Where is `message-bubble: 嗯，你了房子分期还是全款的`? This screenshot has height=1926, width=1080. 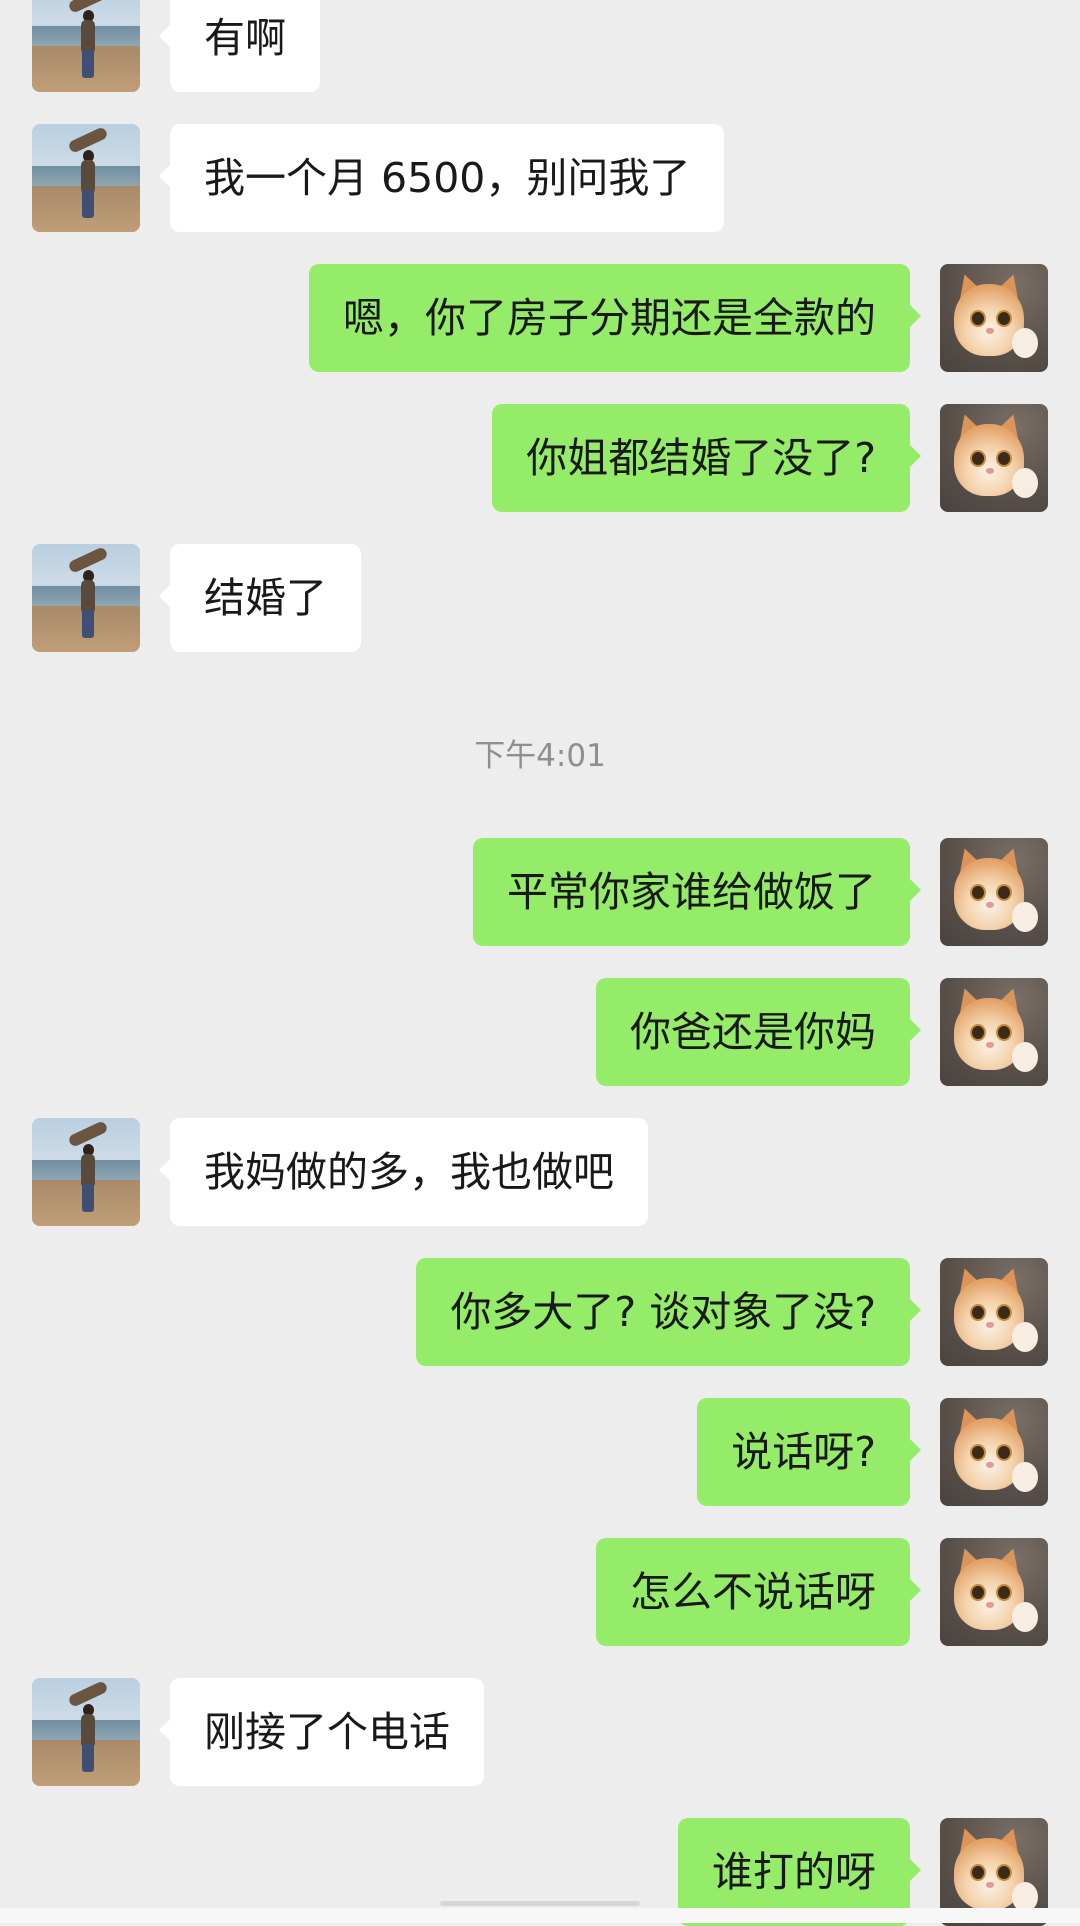
message-bubble: 嗯，你了房子分期还是全款的 is located at coordinates (615, 318).